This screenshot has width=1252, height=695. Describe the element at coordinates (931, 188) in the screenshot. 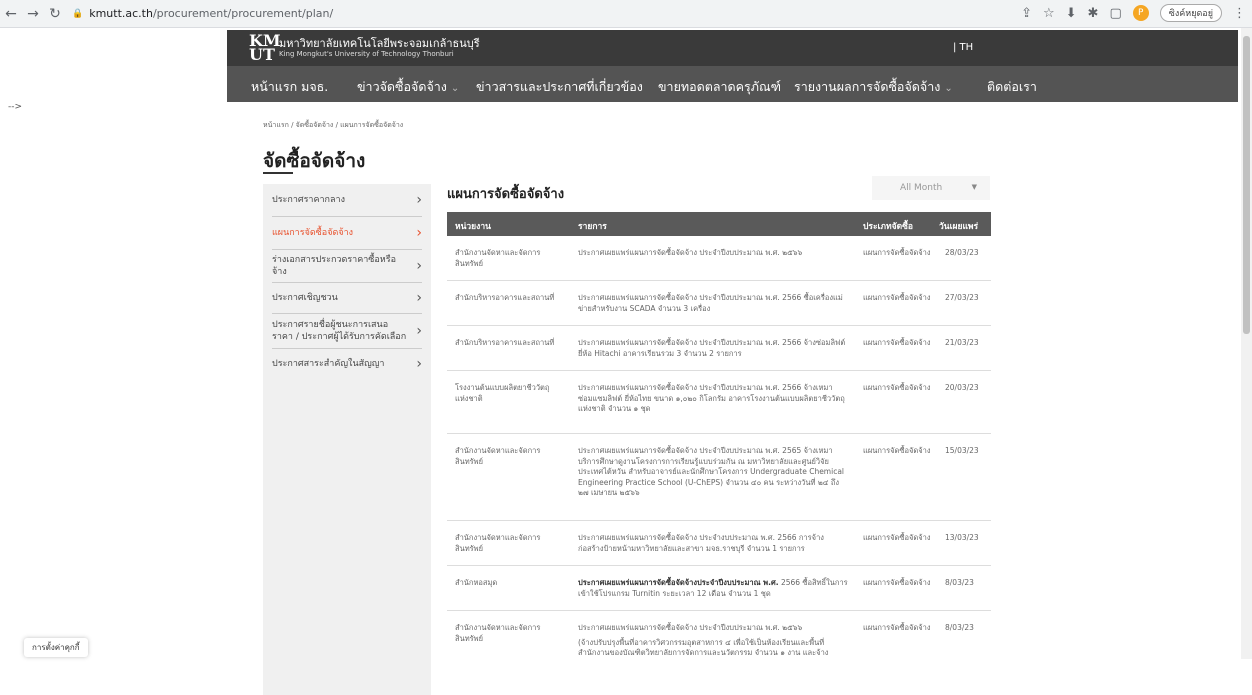

I see `month-filter-select: All Month ▼` at that location.